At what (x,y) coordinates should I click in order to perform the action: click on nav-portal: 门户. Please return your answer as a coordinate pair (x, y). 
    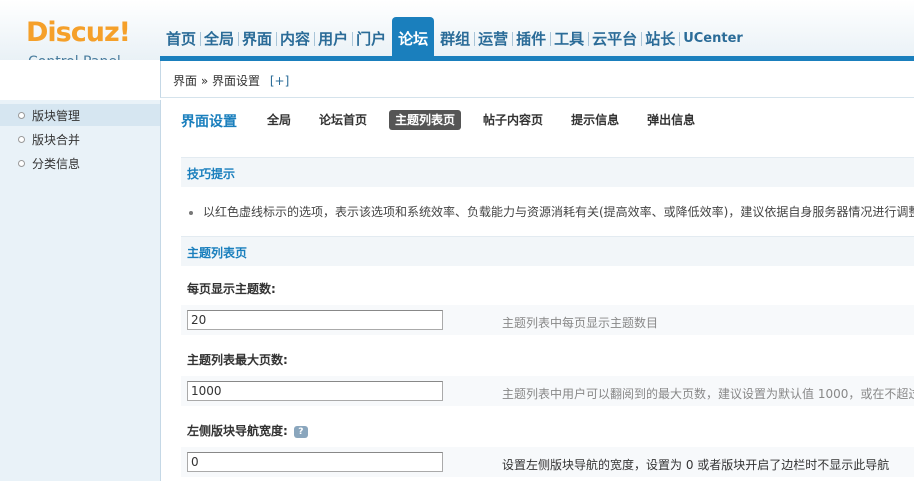
    Looking at the image, I should click on (371, 38).